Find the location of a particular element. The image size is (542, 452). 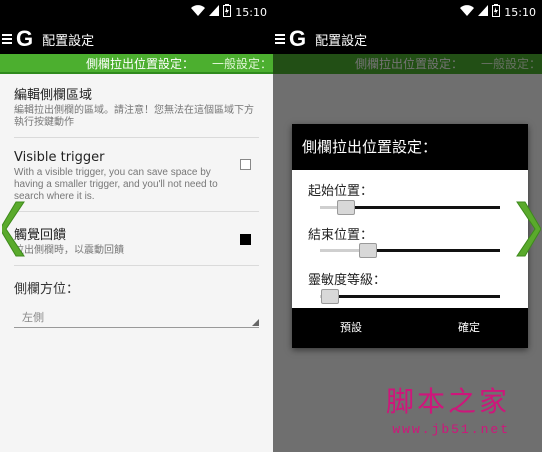

dialog-button-bar: 預設 確定 is located at coordinates (410, 328).